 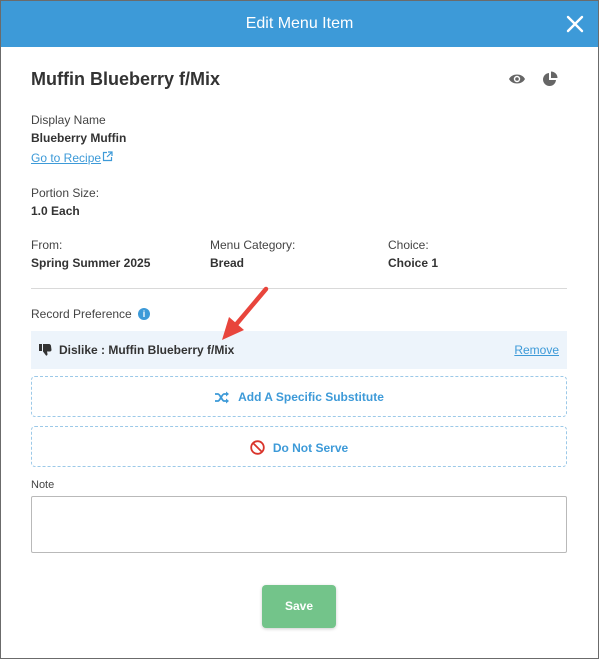 What do you see at coordinates (47, 245) in the screenshot?
I see `from-label: From:` at bounding box center [47, 245].